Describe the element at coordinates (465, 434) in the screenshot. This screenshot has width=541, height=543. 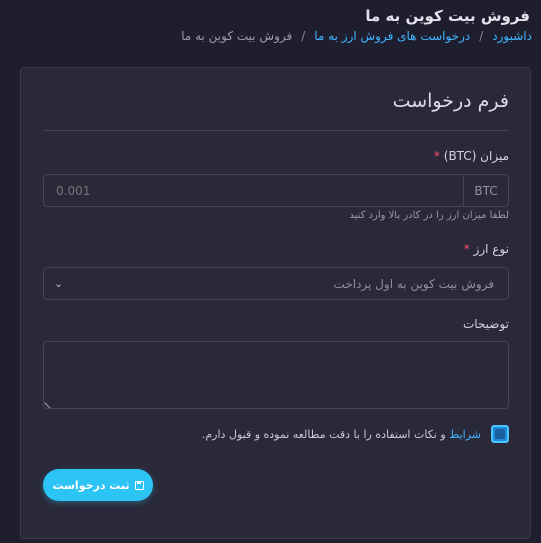
I see `terms-link: شرایط` at that location.